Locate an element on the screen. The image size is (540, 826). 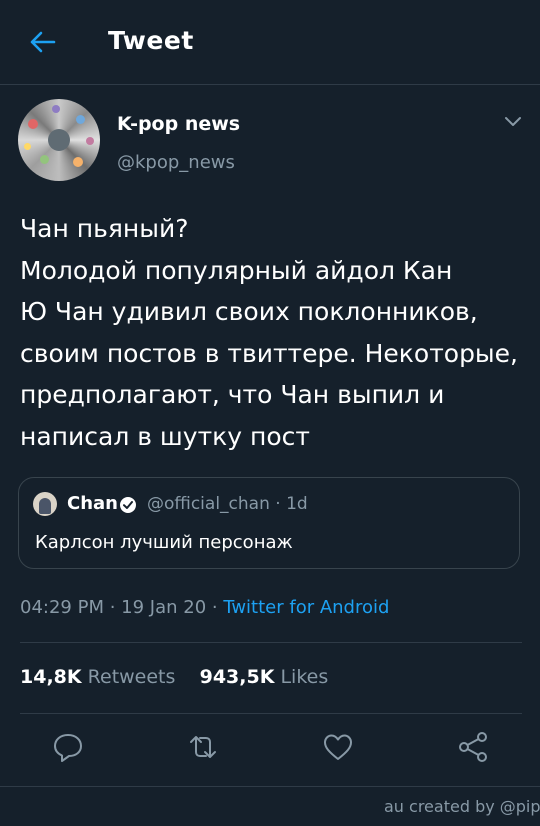
author-handle: @kpop_news is located at coordinates (176, 162).